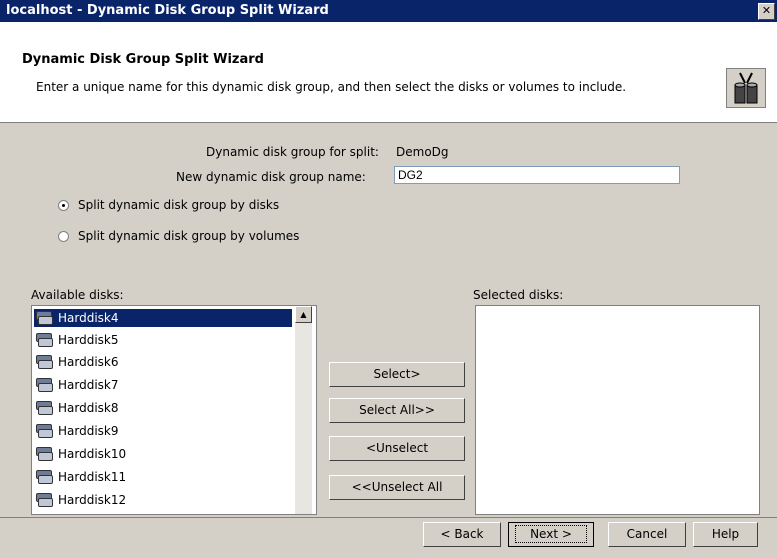 The width and height of the screenshot is (777, 558). Describe the element at coordinates (647, 534) in the screenshot. I see `cancel-button: Cancel` at that location.